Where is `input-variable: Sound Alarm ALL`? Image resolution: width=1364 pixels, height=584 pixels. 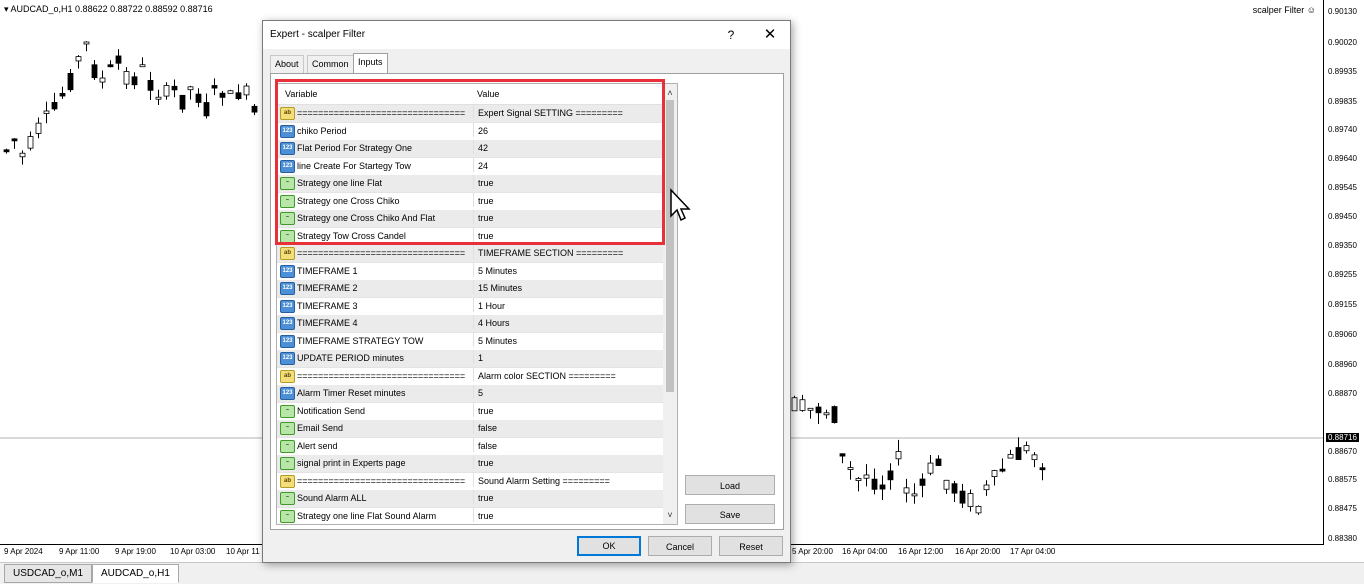 input-variable: Sound Alarm ALL is located at coordinates (332, 498).